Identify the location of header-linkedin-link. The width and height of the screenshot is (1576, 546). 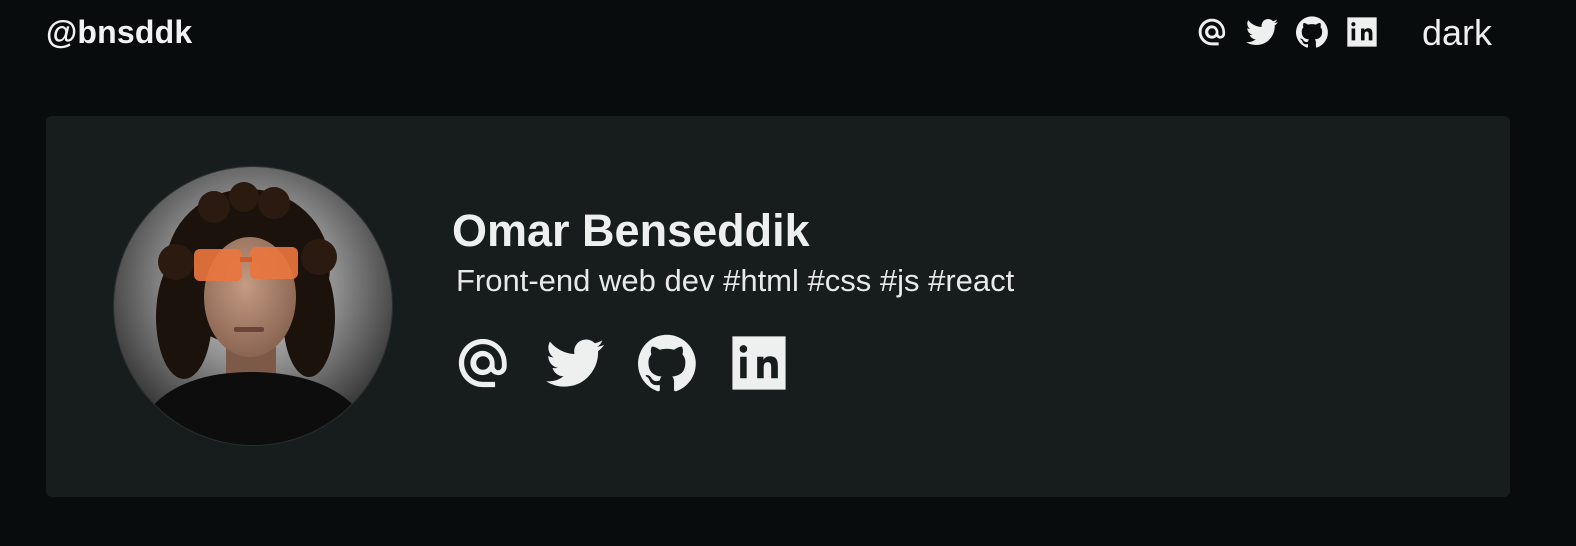
(1362, 32).